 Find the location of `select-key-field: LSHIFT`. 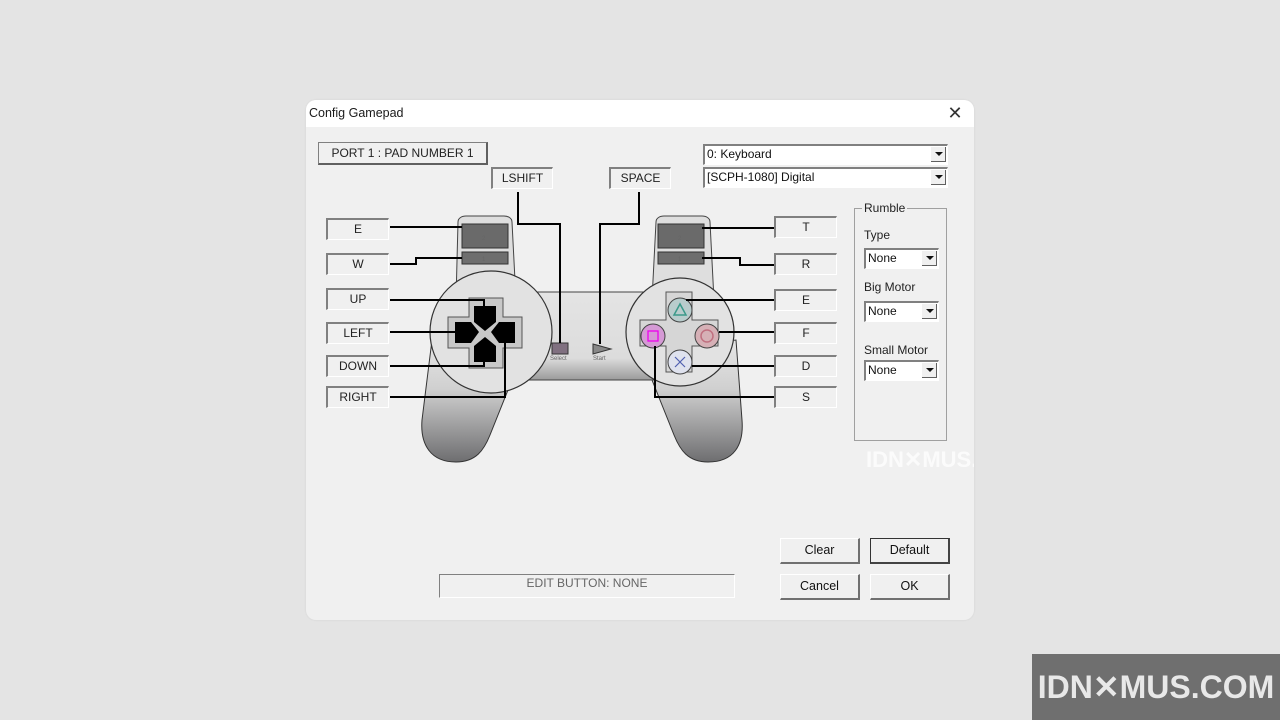

select-key-field: LSHIFT is located at coordinates (522, 178).